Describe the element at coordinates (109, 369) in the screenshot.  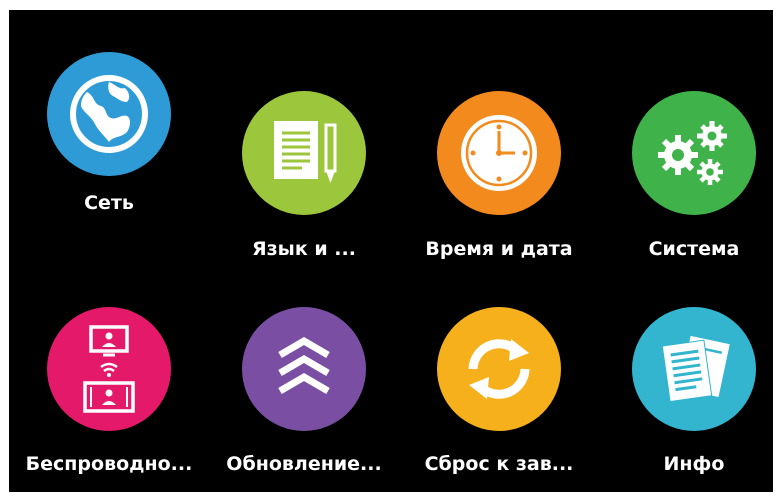
I see `wireless-display-icon` at that location.